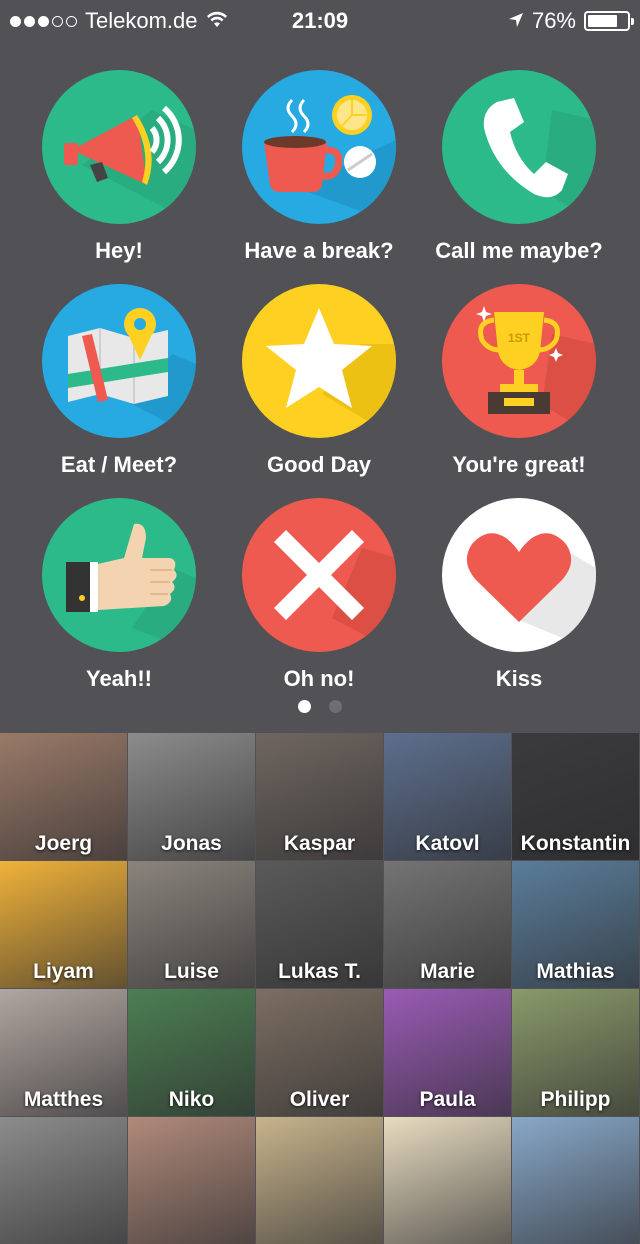 The height and width of the screenshot is (1244, 640). I want to click on action-label: Good Day, so click(319, 464).